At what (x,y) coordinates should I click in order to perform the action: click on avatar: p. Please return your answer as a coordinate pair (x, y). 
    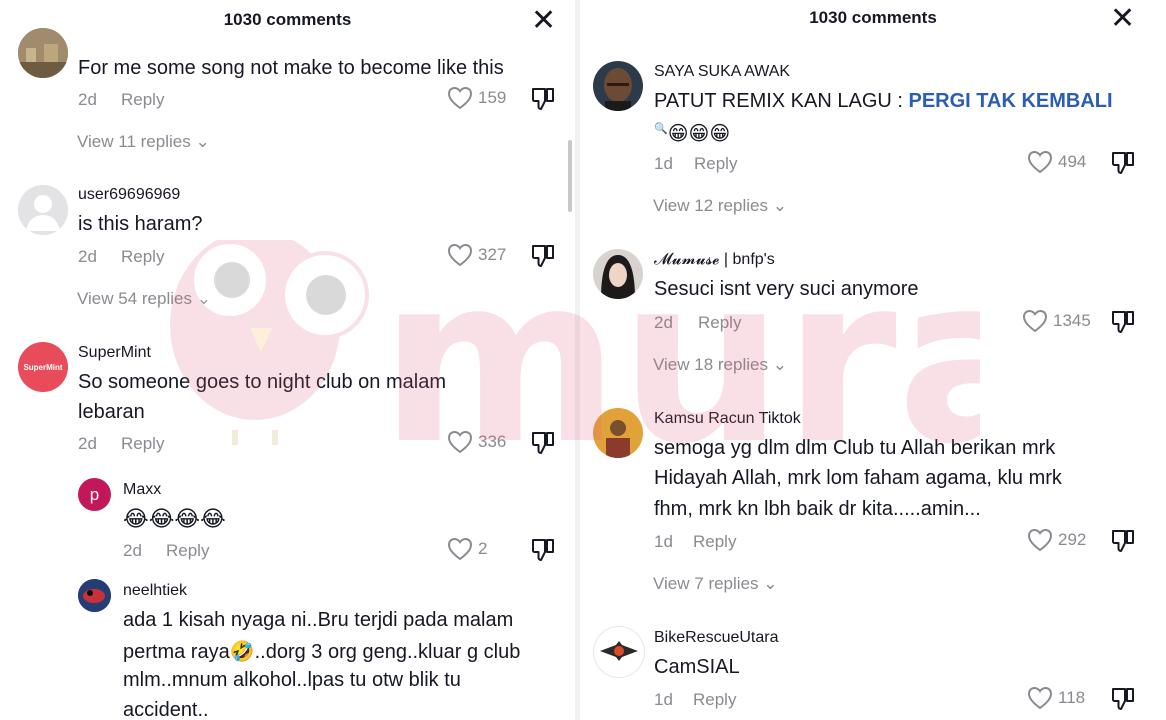
    Looking at the image, I should click on (94, 494).